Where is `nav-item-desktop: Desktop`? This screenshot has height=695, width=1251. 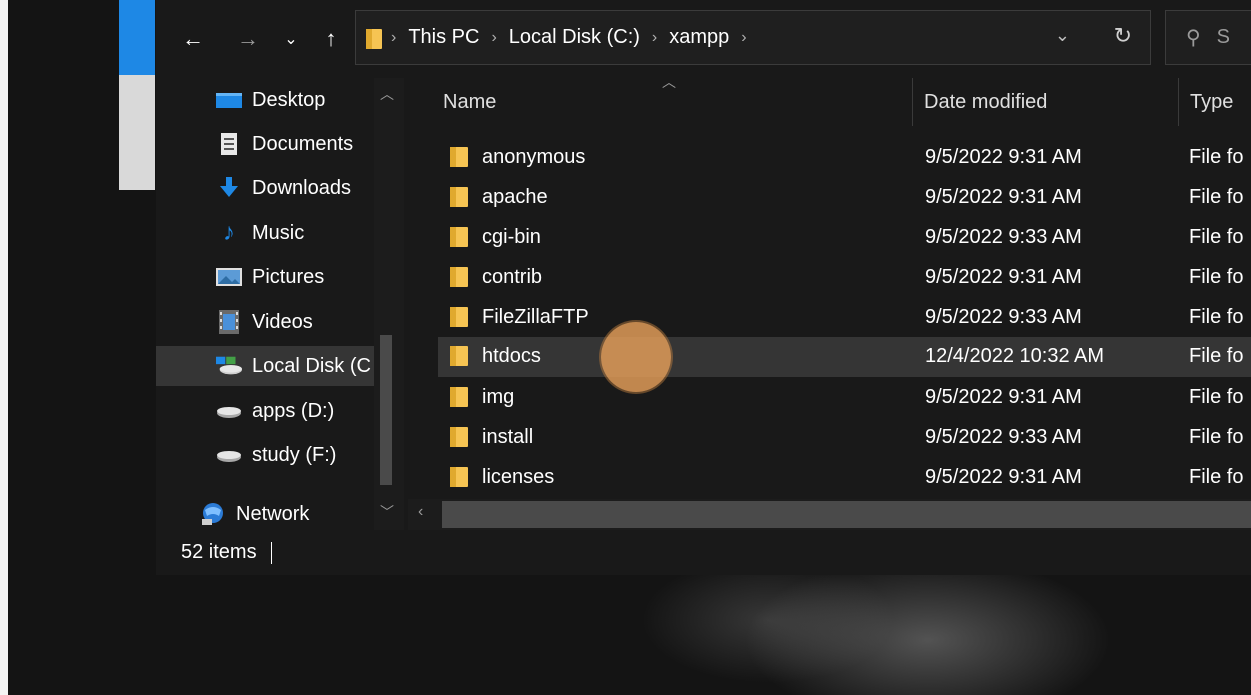 nav-item-desktop: Desktop is located at coordinates (265, 100).